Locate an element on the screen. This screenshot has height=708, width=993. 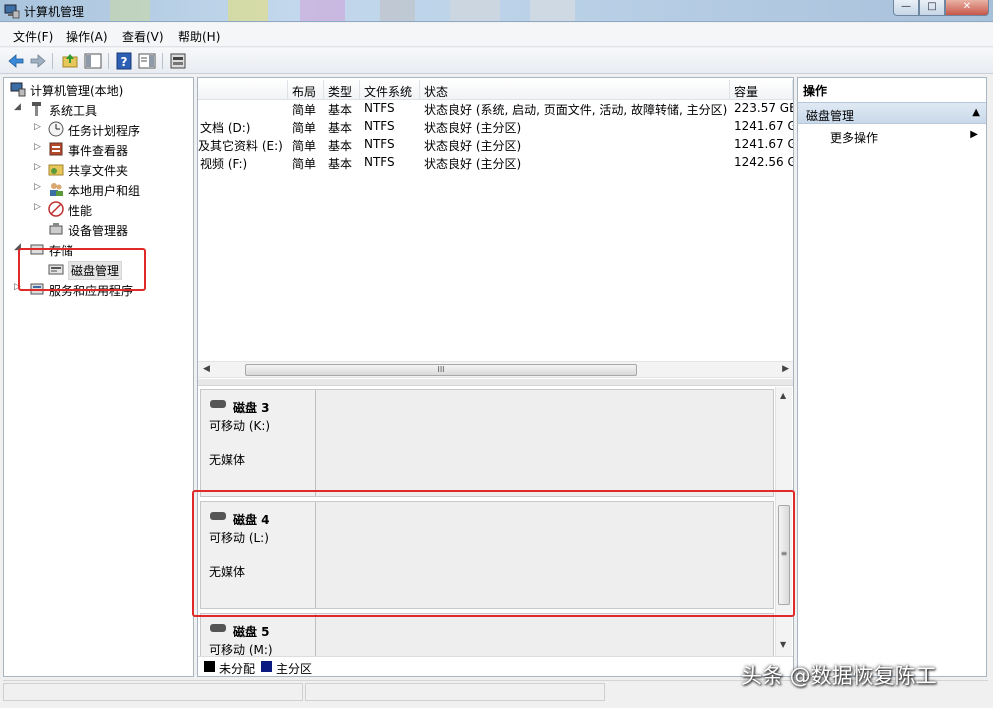
maximize-button: □ is located at coordinates (932, 8).